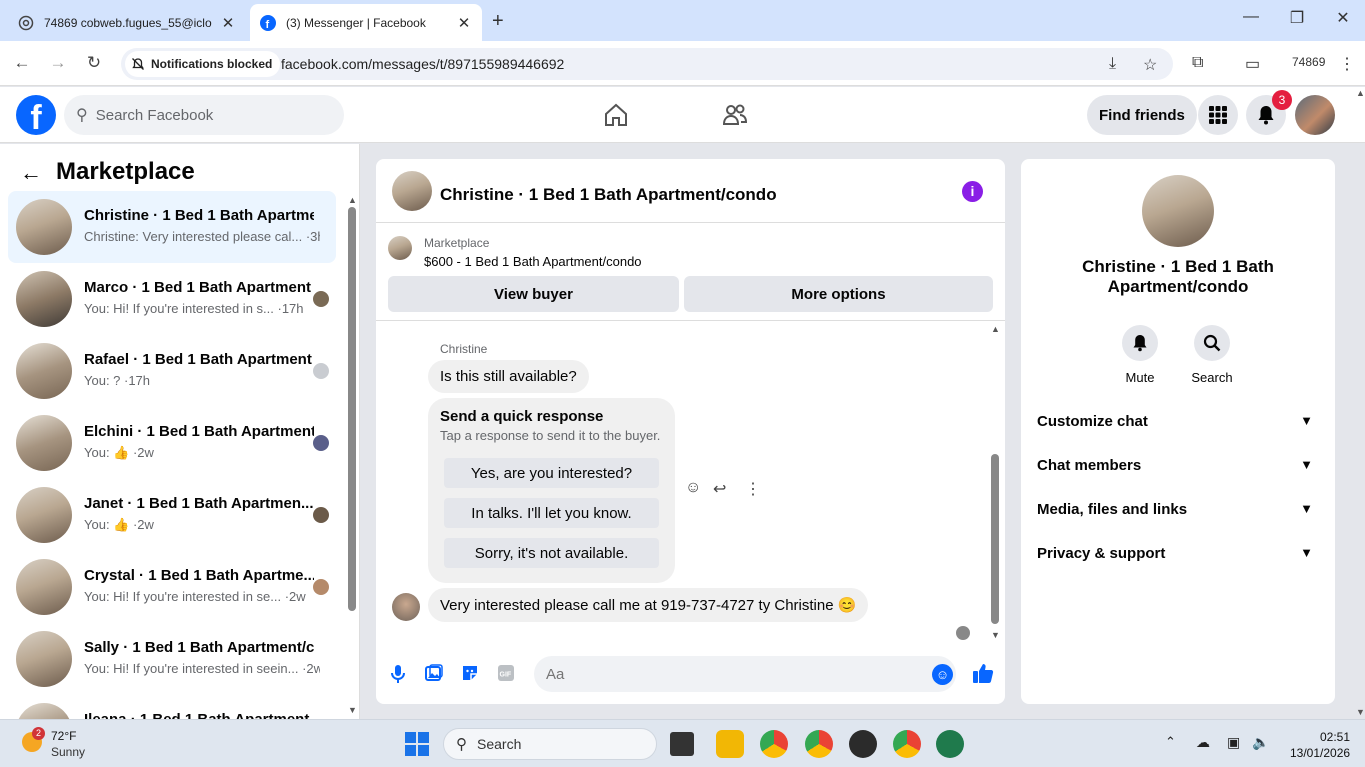 This screenshot has height=767, width=1365. Describe the element at coordinates (203, 64) in the screenshot. I see `notifications-blocked-chip: Notifications blocked` at that location.